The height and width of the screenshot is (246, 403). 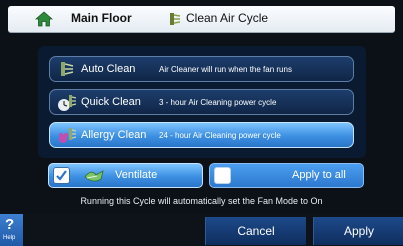 I want to click on quick-clean-icon, so click(x=67, y=102).